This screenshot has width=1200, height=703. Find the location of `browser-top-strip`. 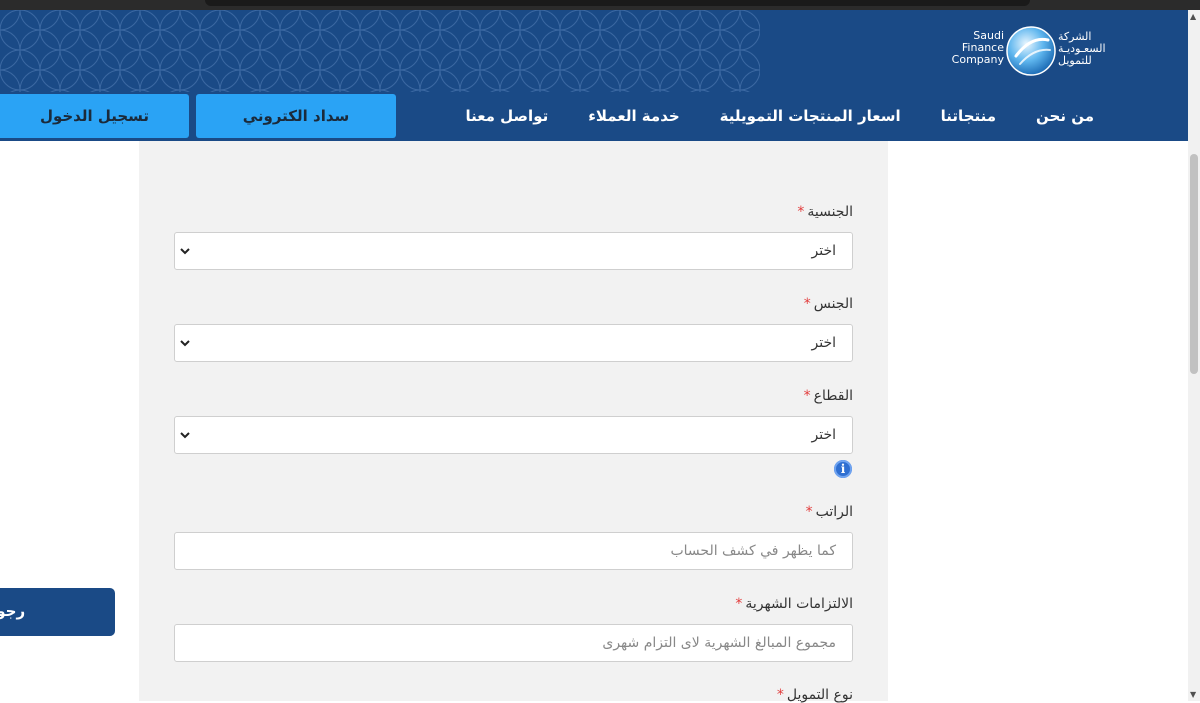

browser-top-strip is located at coordinates (600, 5).